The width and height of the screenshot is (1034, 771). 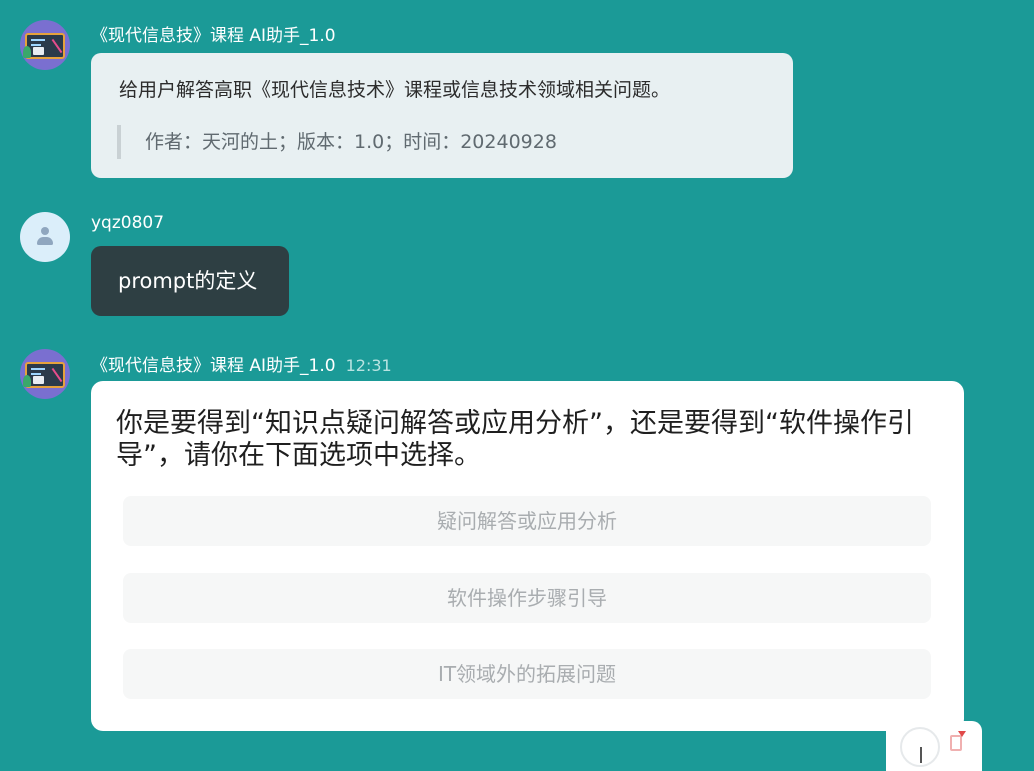 What do you see at coordinates (337, 142) in the screenshot?
I see `intro-meta-quote: 作者：天河的土；版本：1.0；时间：20240928` at bounding box center [337, 142].